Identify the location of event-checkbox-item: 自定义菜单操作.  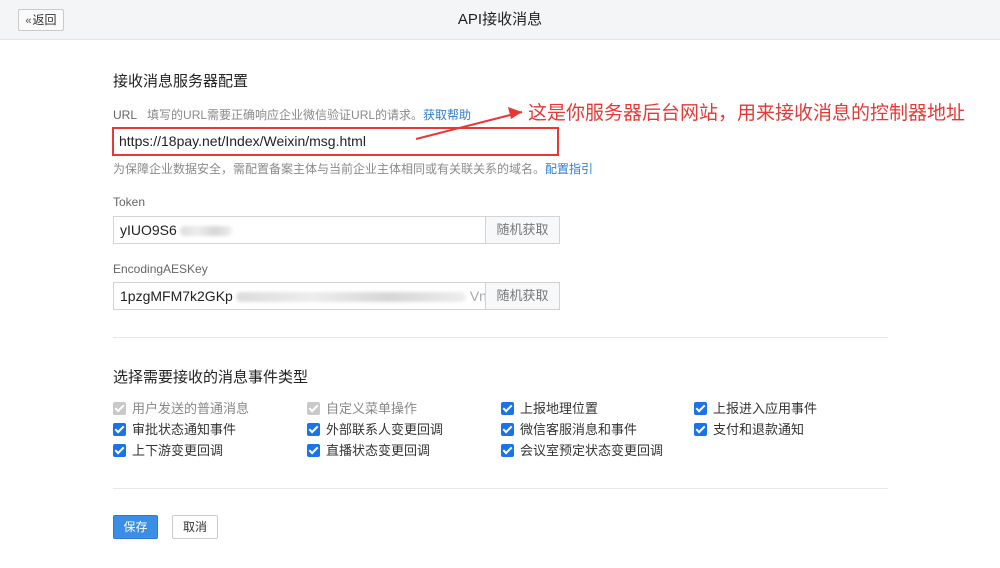
(362, 409).